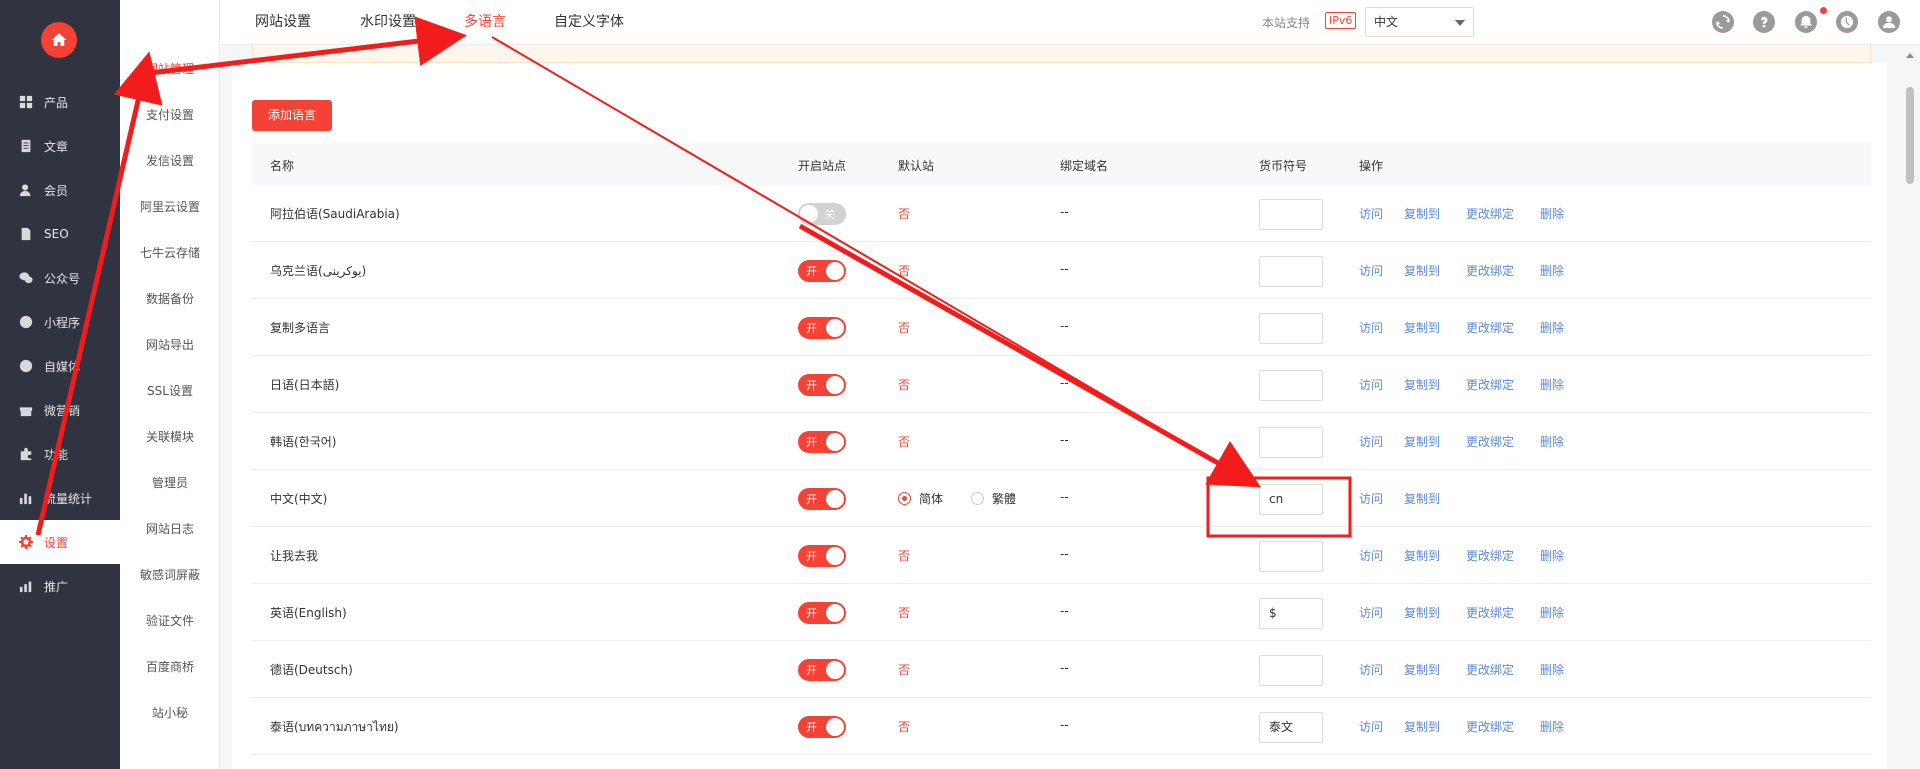 The image size is (1920, 769). What do you see at coordinates (1291, 613) in the screenshot?
I see `currency-input: $` at bounding box center [1291, 613].